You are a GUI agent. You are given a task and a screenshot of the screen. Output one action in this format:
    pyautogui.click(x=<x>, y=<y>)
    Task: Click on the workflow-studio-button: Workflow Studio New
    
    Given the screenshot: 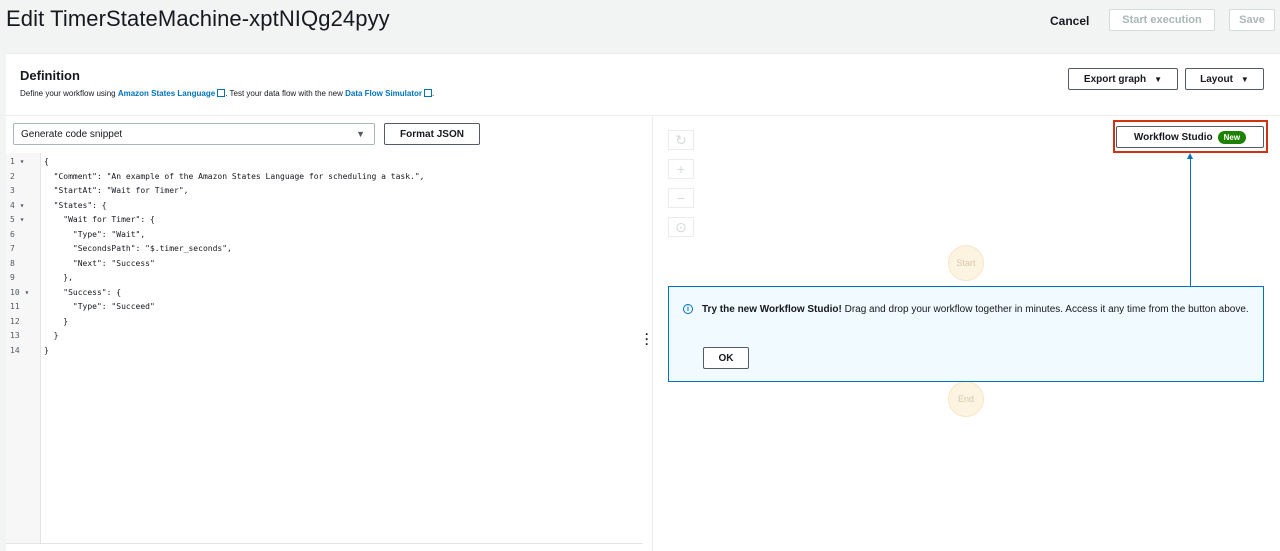 What is the action you would take?
    pyautogui.click(x=1190, y=137)
    